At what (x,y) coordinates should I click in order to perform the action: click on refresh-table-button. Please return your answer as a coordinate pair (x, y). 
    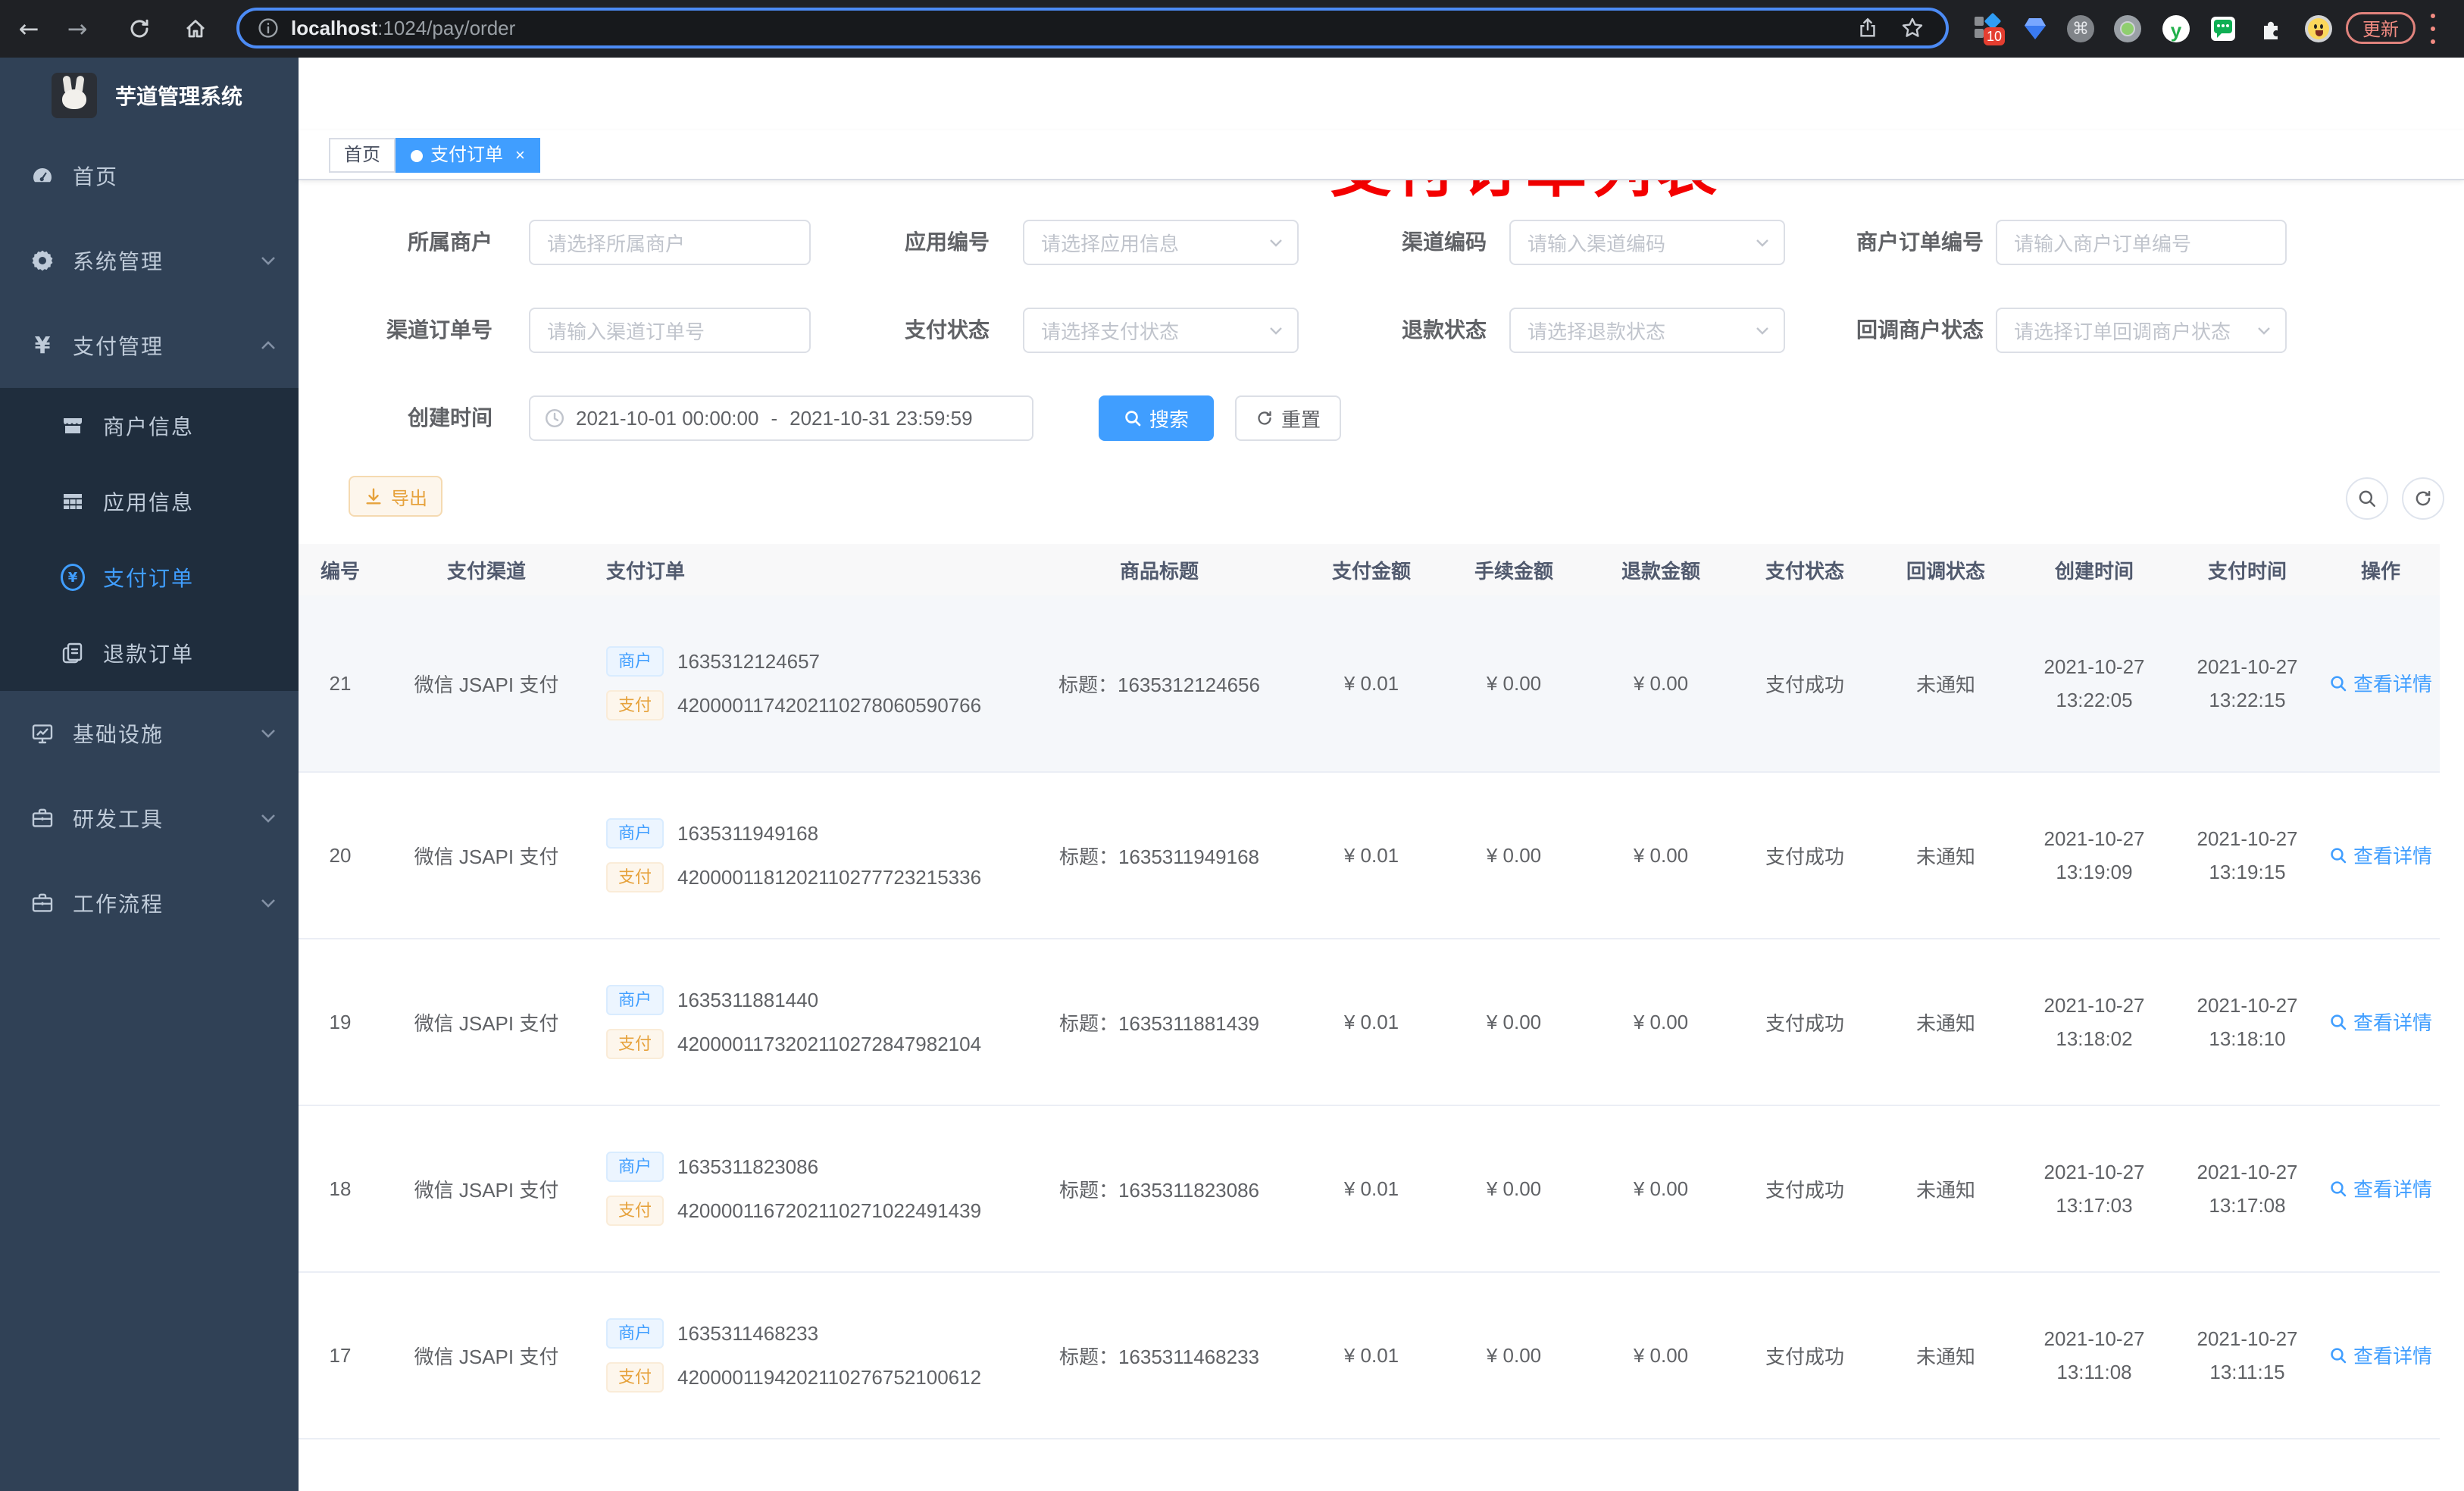
    Looking at the image, I should click on (2423, 498).